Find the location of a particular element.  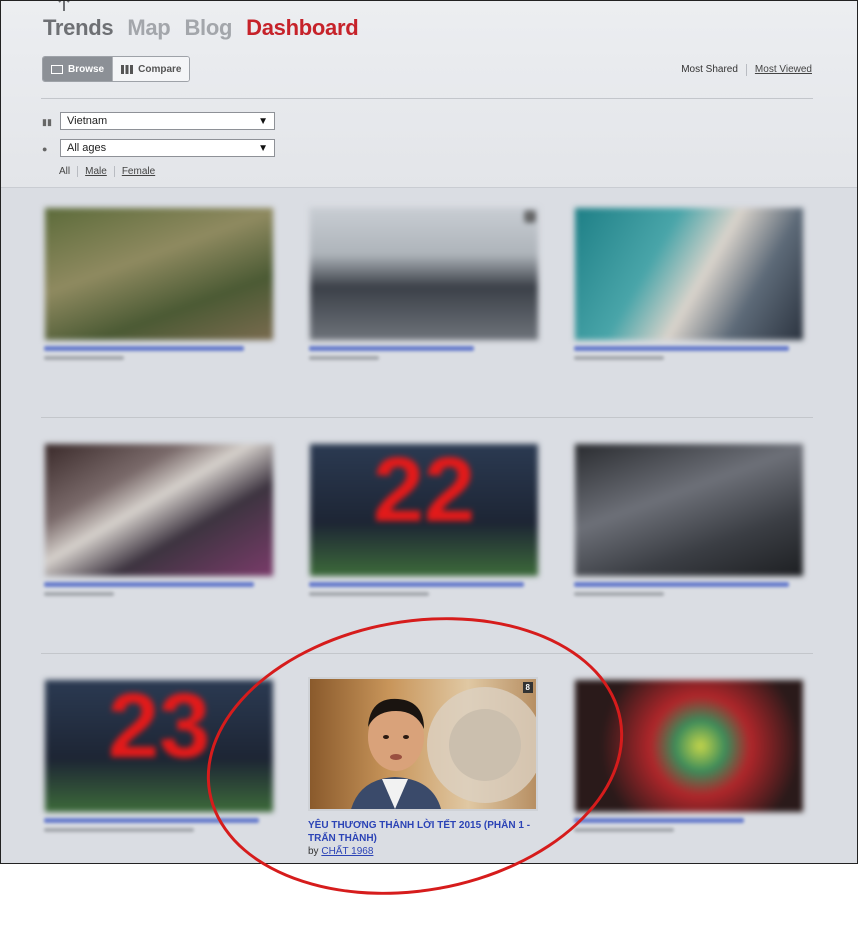

rank-badge: 2 is located at coordinates (529, 216).